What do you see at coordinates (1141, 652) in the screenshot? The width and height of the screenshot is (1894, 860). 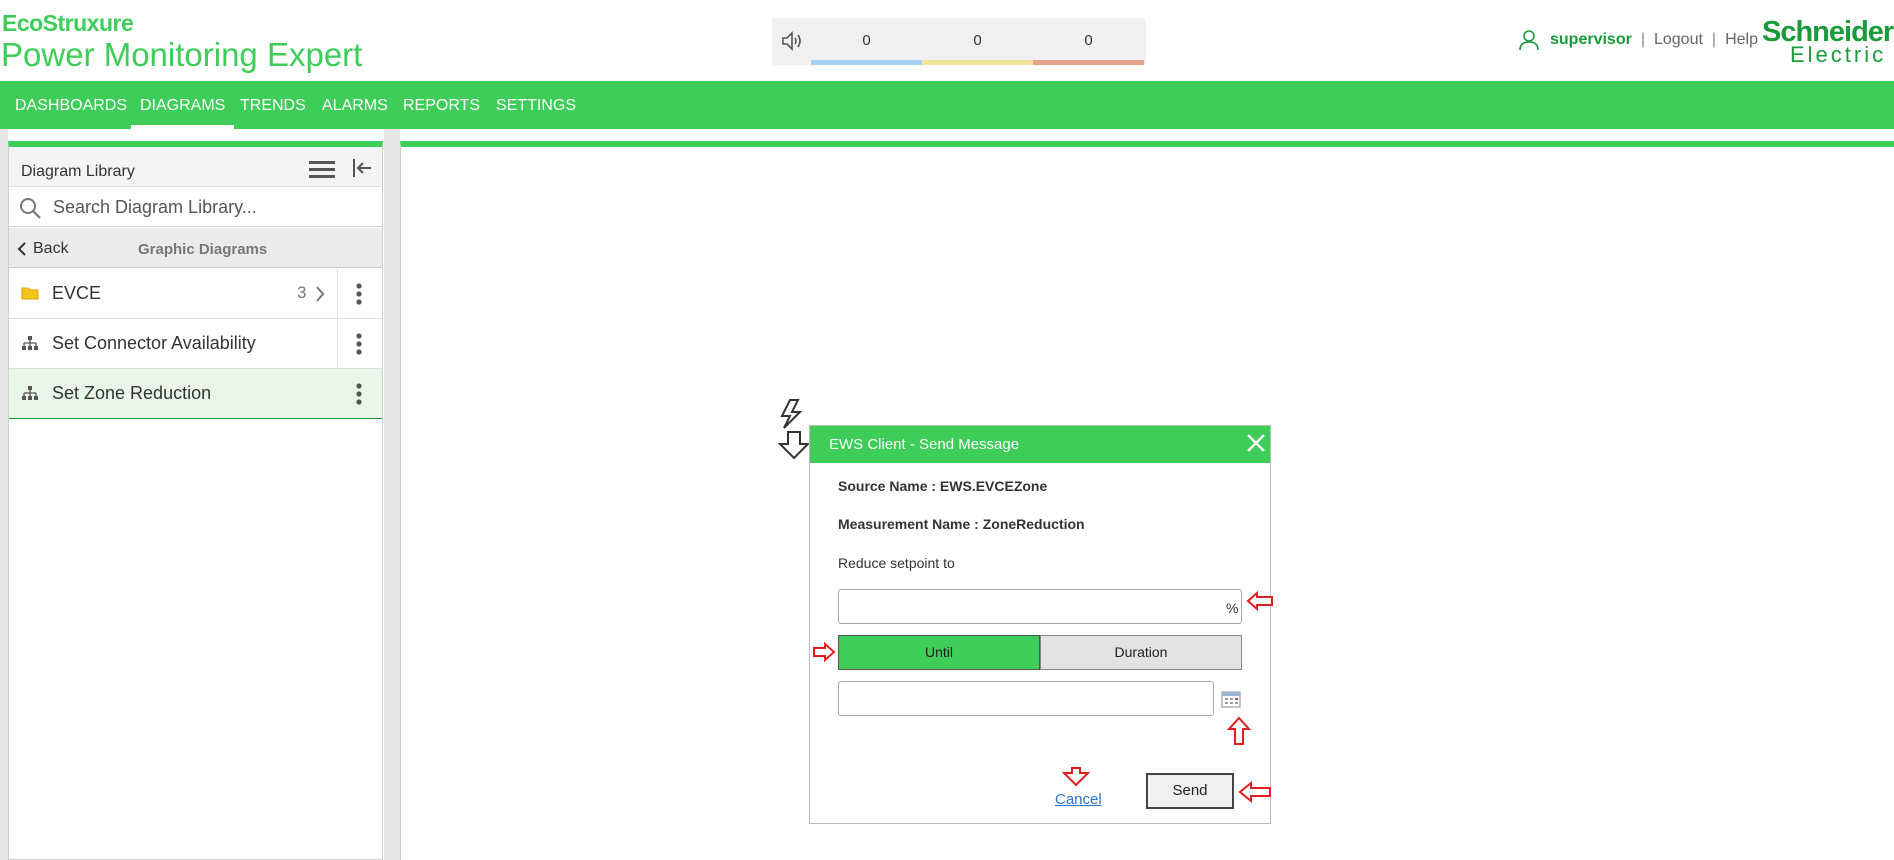 I see `duration-toggle-button: Duration` at bounding box center [1141, 652].